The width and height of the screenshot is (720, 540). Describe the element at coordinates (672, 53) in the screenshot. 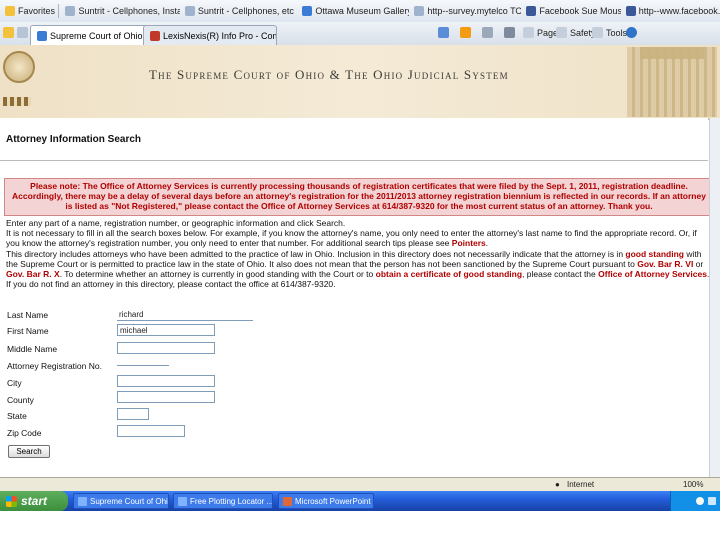

I see `courthouse-roof` at that location.